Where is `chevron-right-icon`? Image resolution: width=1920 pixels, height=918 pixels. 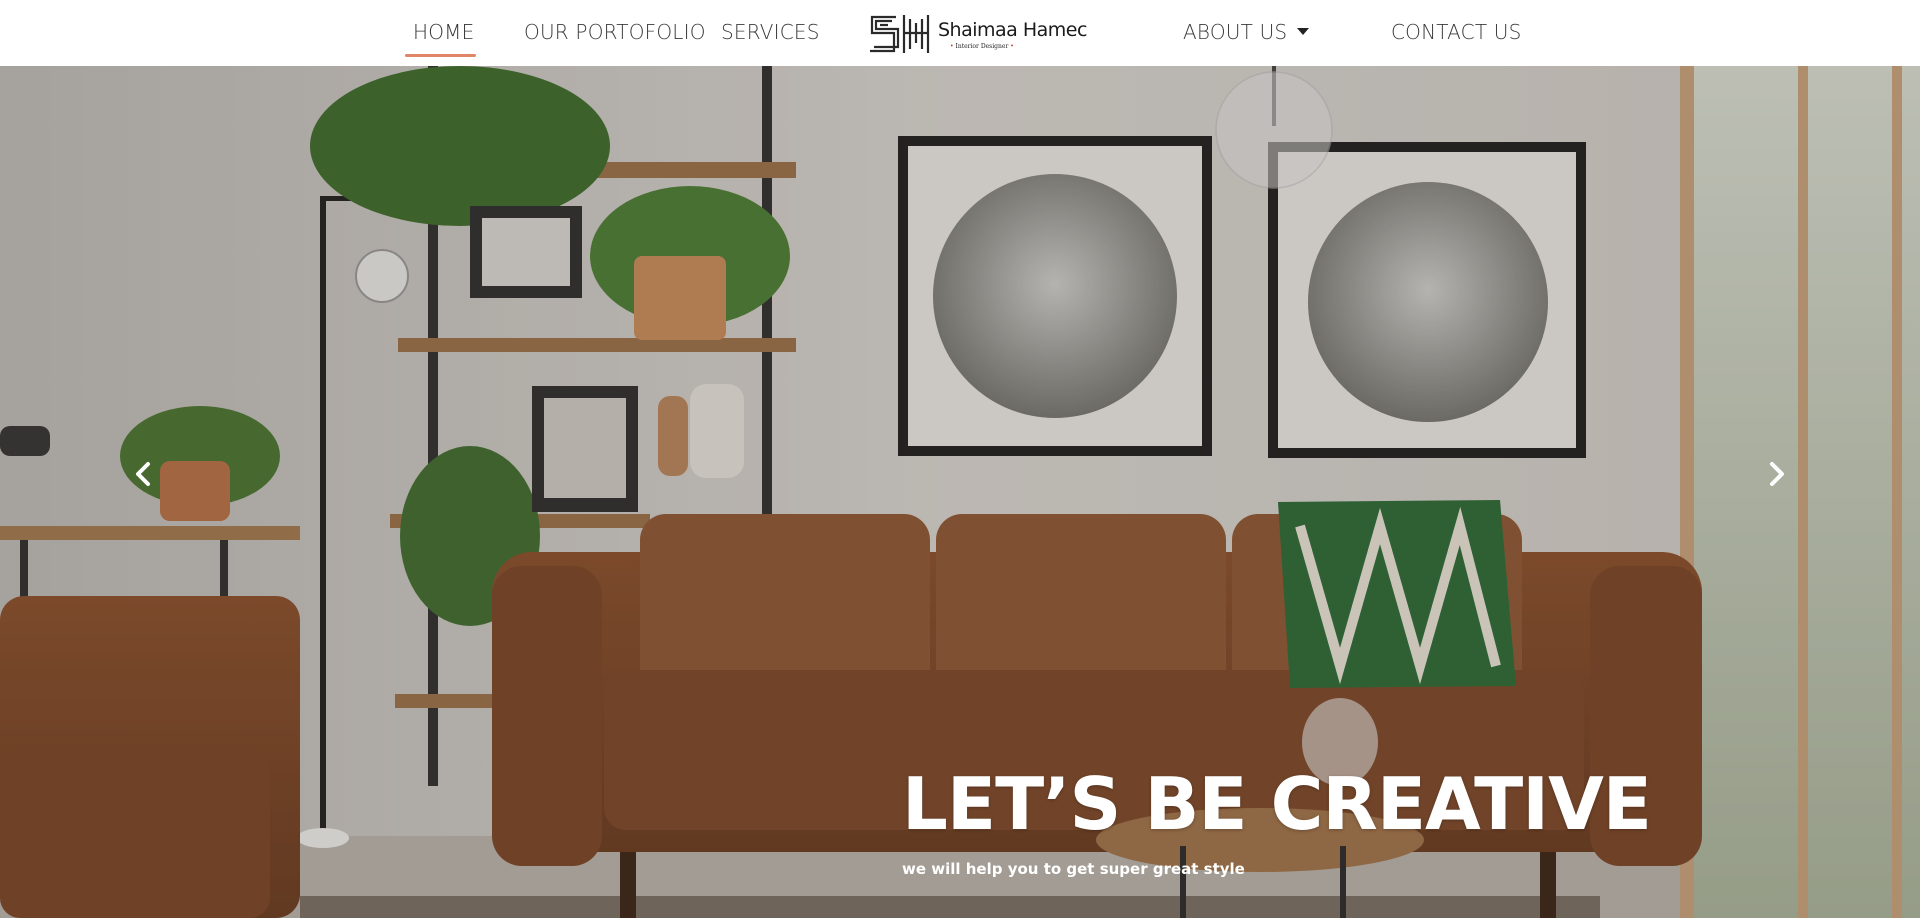
chevron-right-icon is located at coordinates (1777, 474).